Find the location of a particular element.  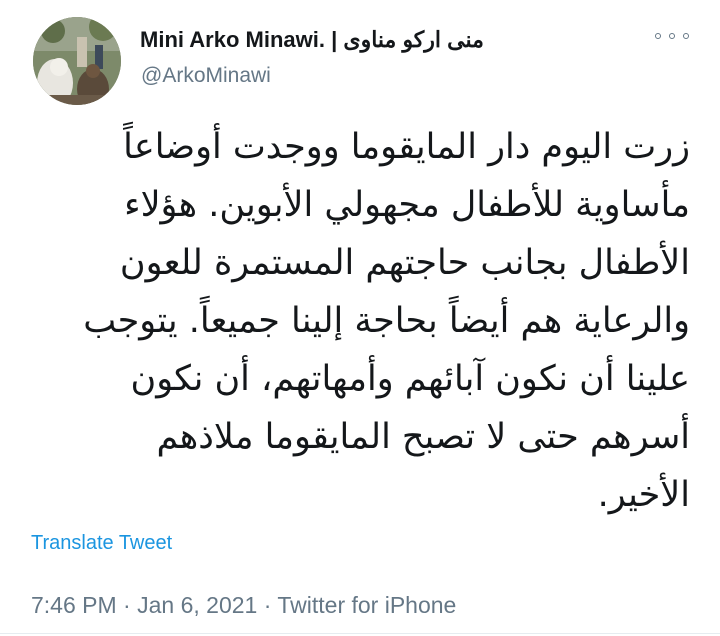

tweet-source: Twitter for iPhone is located at coordinates (366, 605).